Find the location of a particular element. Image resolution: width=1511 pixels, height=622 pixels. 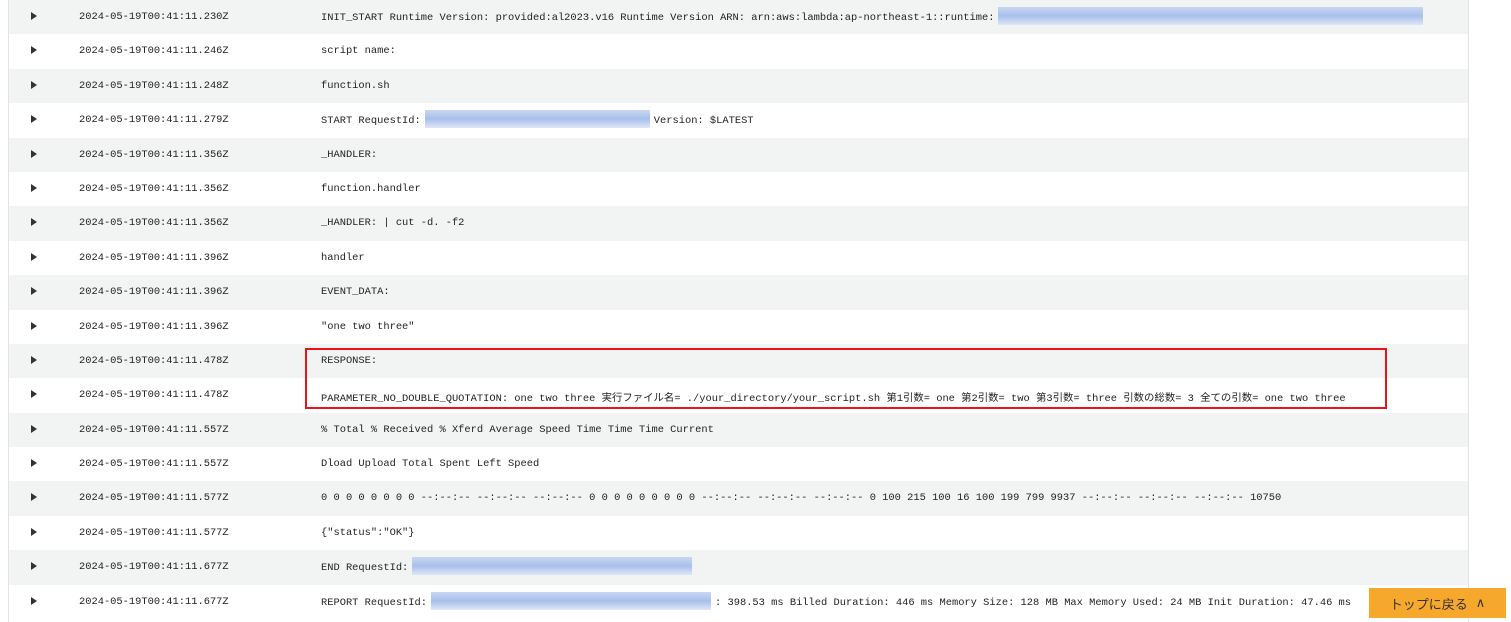

log-message: RESPONSE: is located at coordinates (349, 361).